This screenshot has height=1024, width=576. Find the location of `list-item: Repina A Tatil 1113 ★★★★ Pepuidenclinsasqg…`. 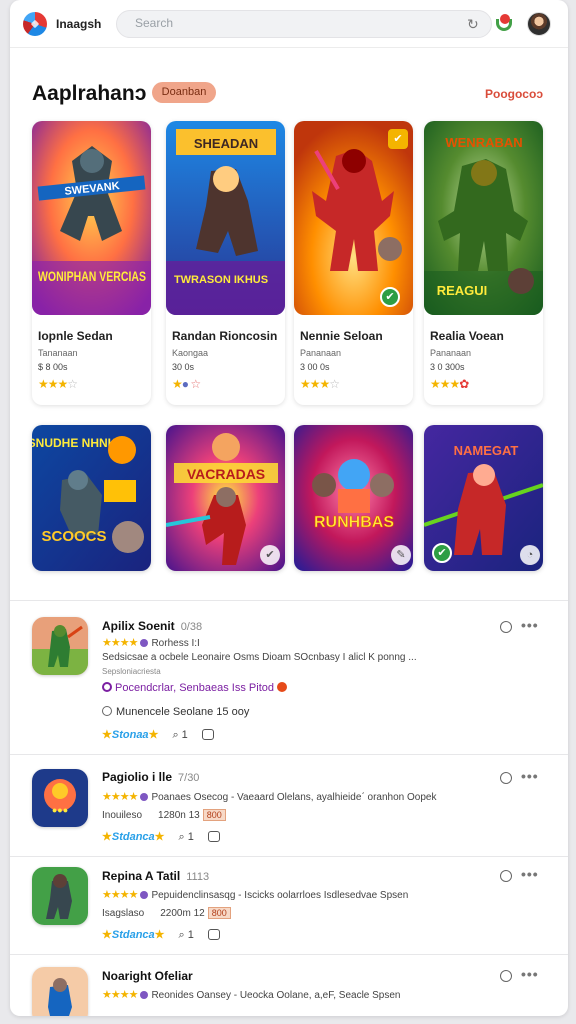

list-item: Repina A Tatil 1113 ★★★★ Pepuidenclinsasqg… is located at coordinates (289, 908).